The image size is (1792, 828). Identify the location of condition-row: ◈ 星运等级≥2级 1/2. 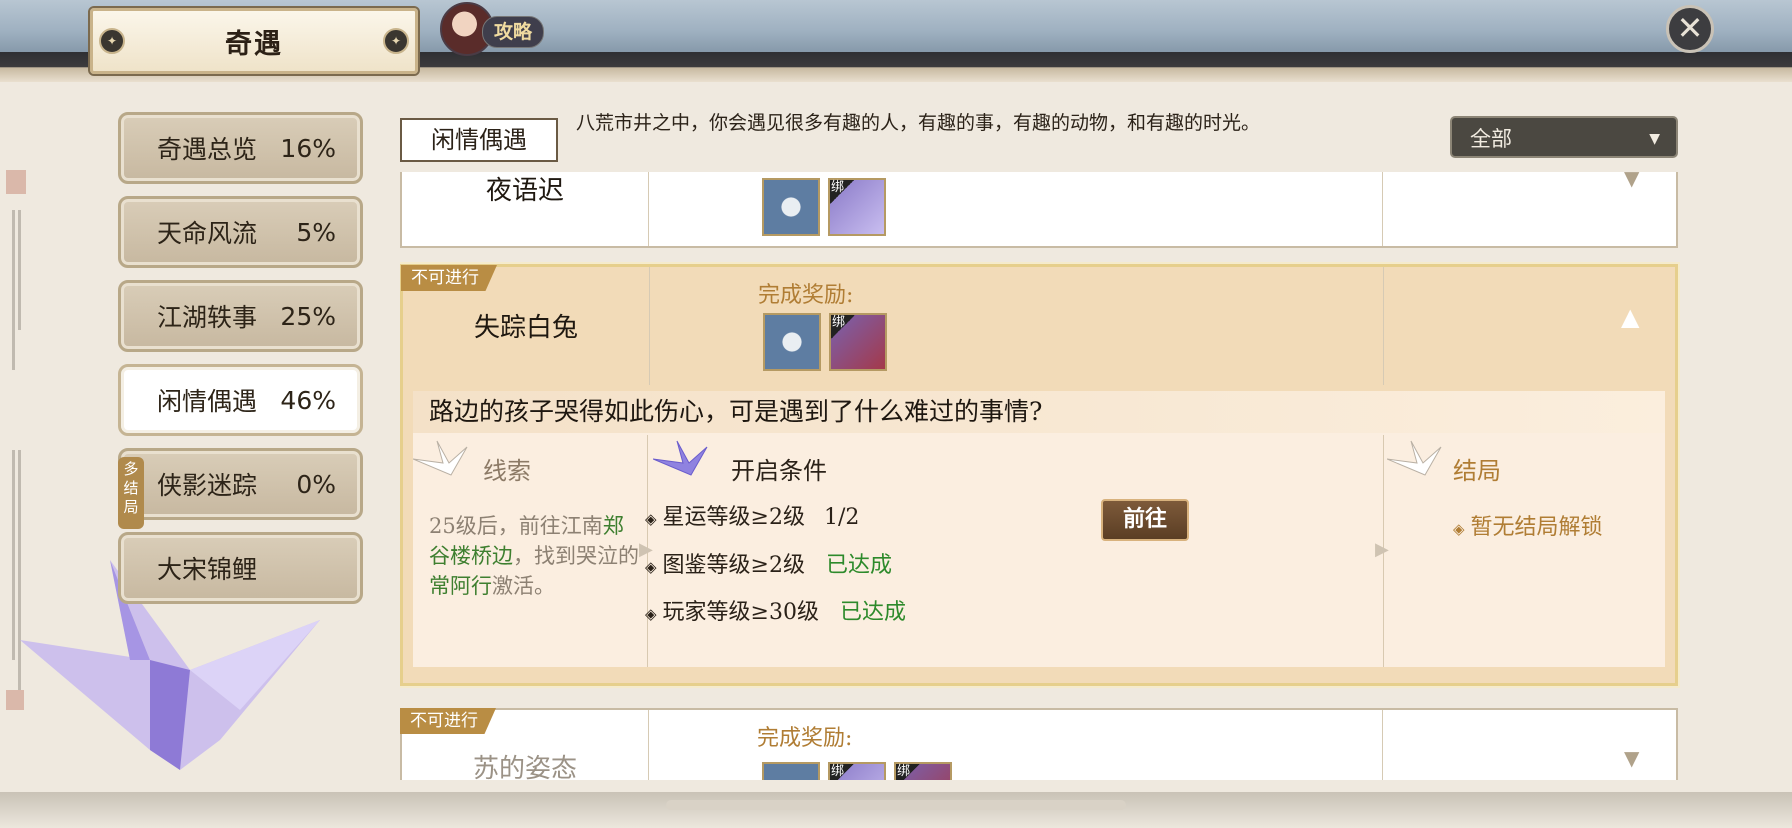
(752, 515).